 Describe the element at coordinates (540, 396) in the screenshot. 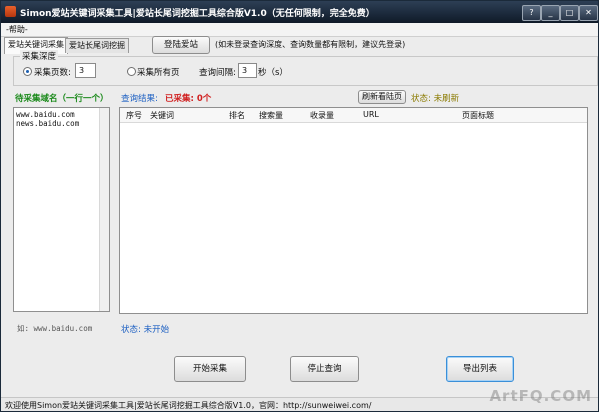

I see `watermark: ArtFQ.COM` at that location.